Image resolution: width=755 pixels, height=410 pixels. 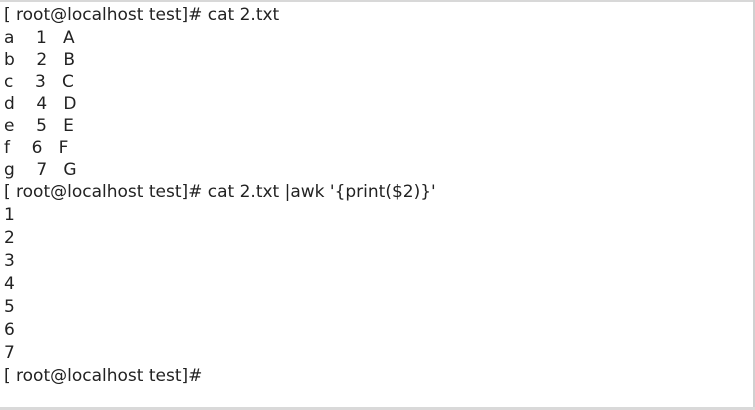 What do you see at coordinates (9, 353) in the screenshot?
I see `terminal-line-output: 7` at bounding box center [9, 353].